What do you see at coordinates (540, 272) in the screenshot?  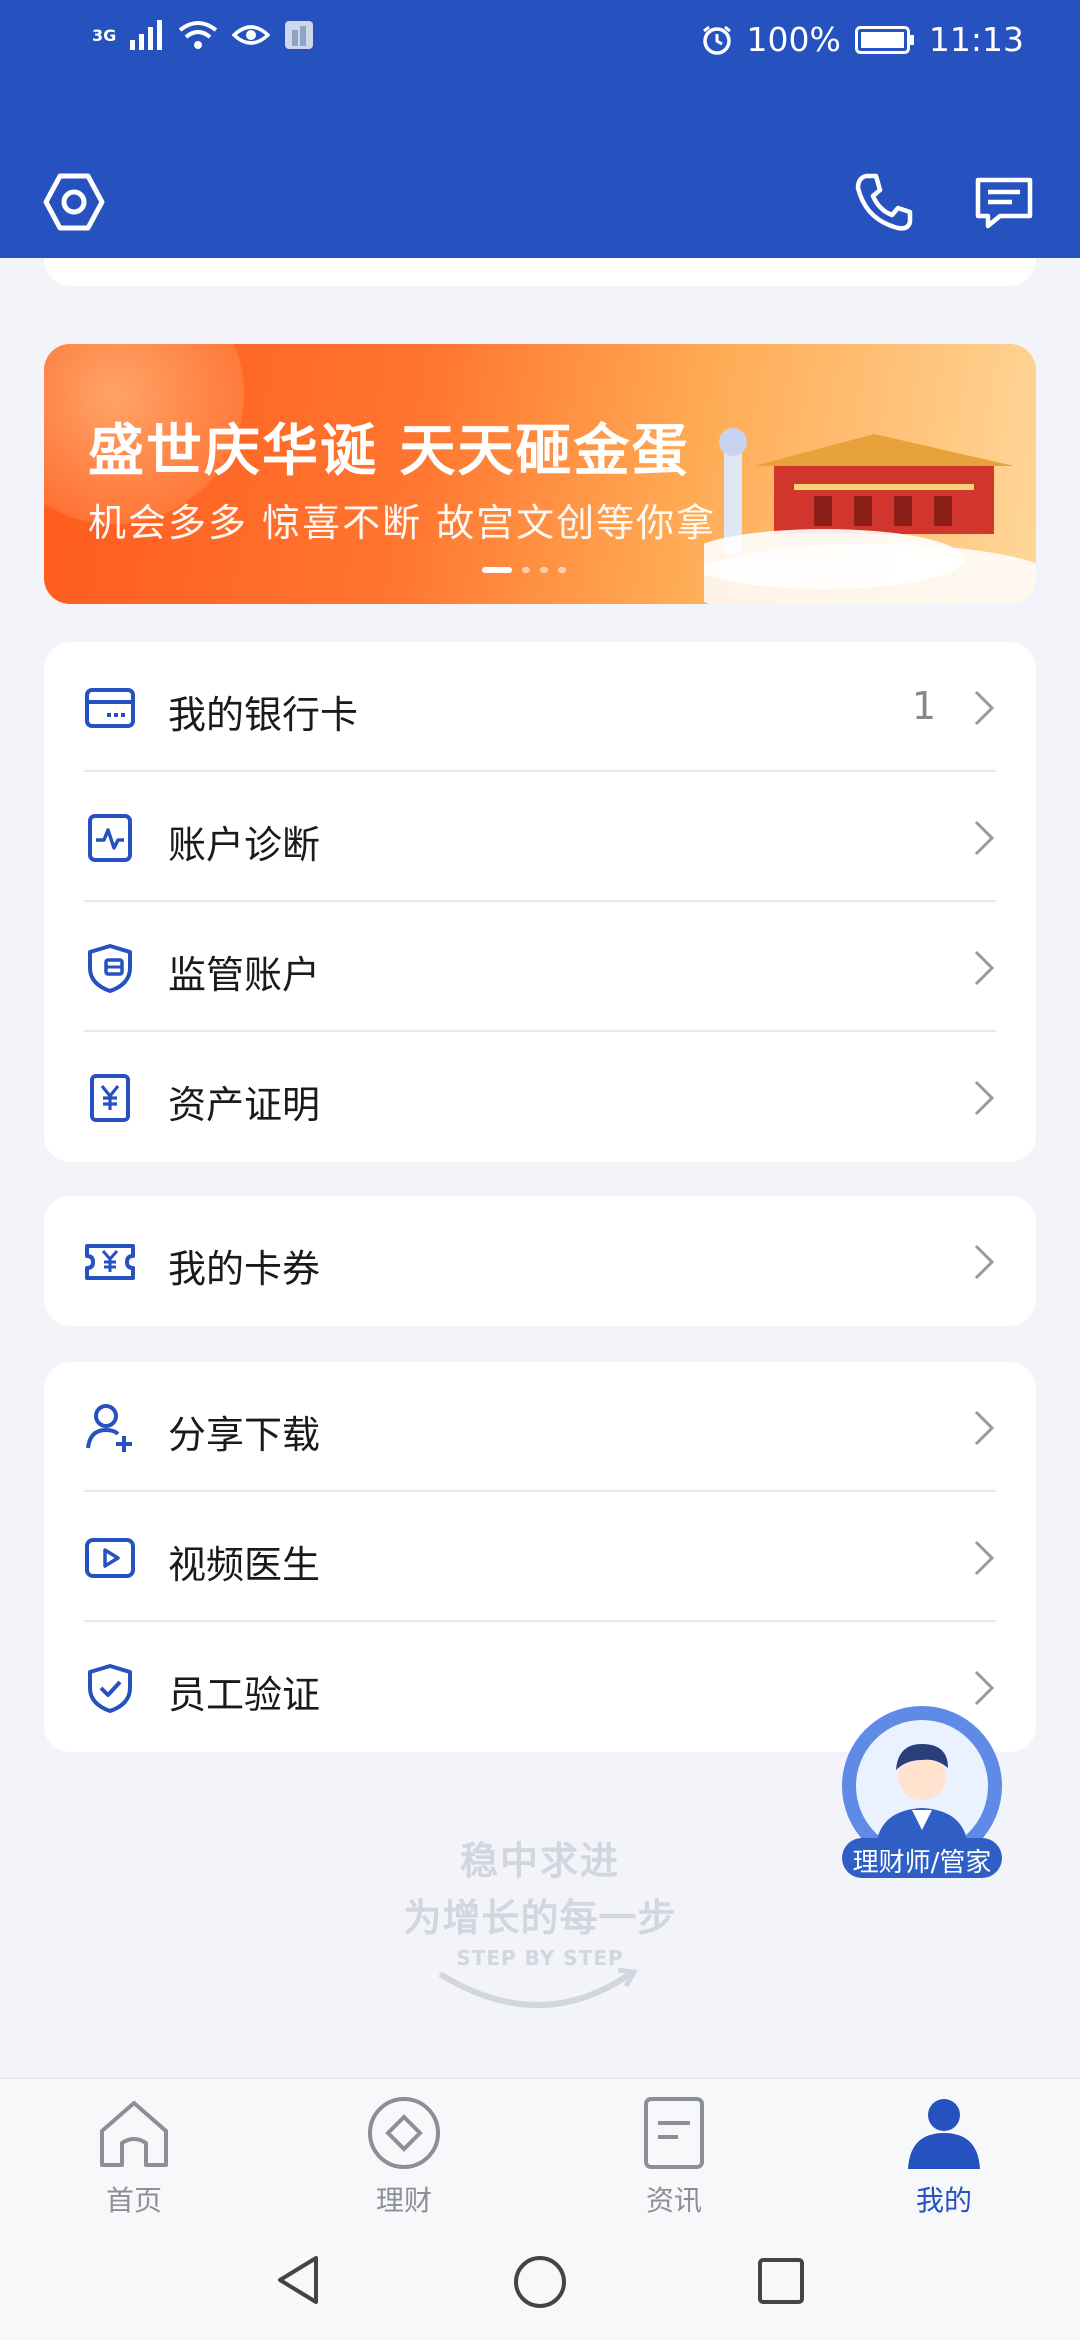 I see `profile-card-bottom` at bounding box center [540, 272].